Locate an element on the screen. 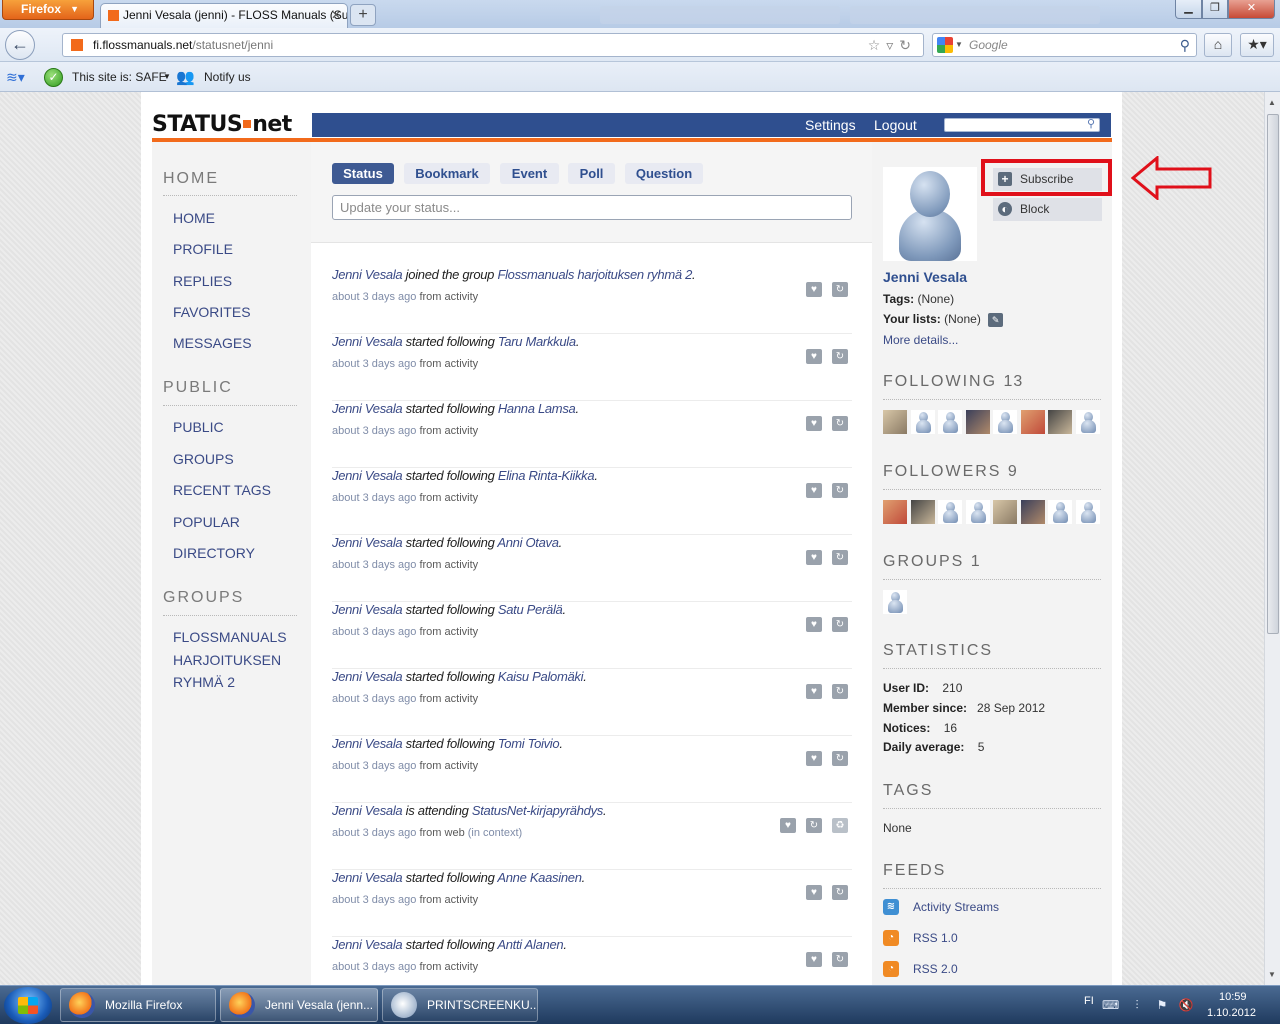 The height and width of the screenshot is (1024, 1280). search-icon: ⚲ is located at coordinates (1091, 123).